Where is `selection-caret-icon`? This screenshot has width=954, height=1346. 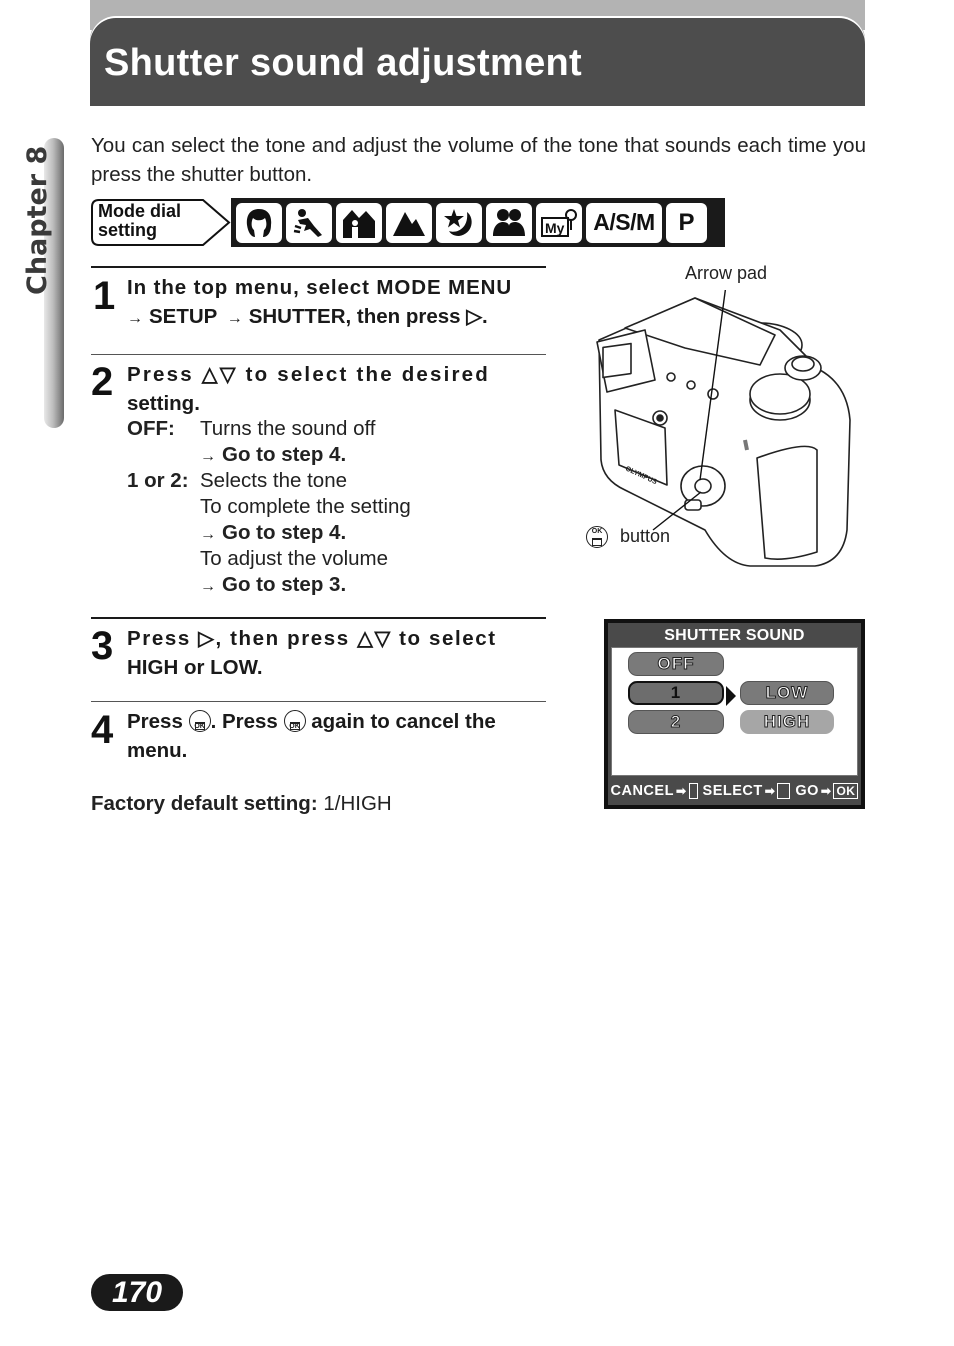
selection-caret-icon is located at coordinates (731, 696).